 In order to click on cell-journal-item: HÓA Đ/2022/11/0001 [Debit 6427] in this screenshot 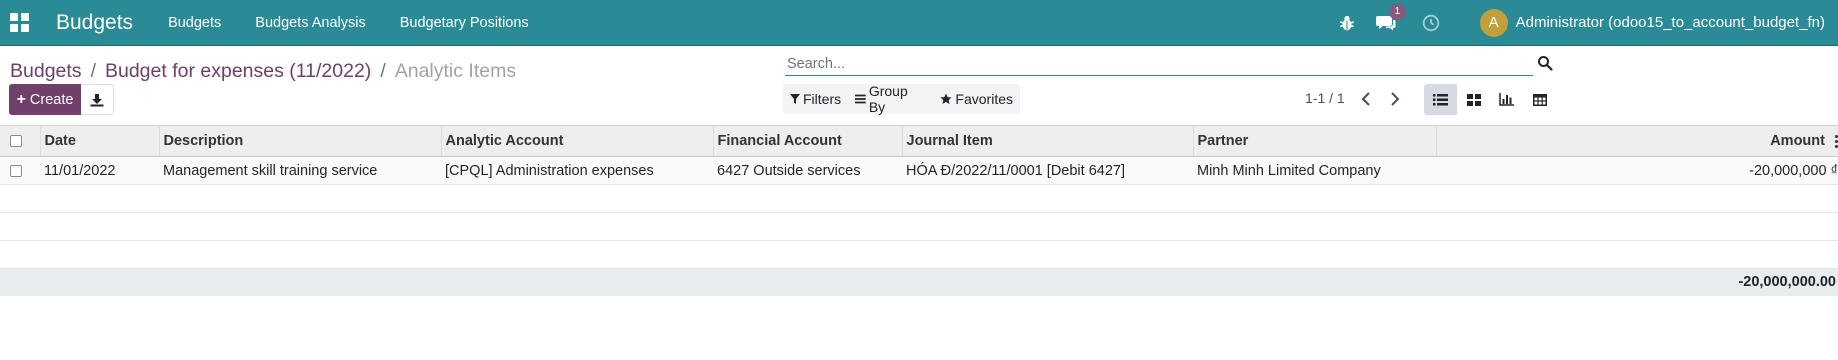, I will do `click(1047, 170)`.